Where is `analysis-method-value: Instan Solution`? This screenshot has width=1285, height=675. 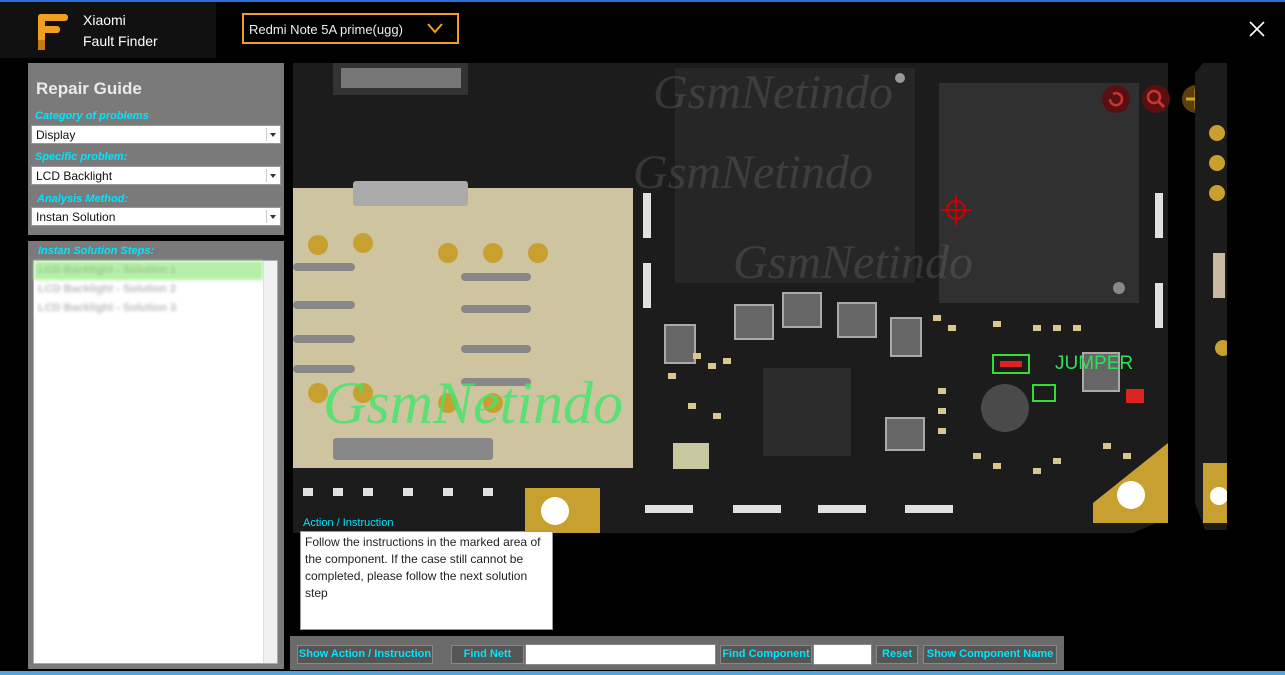
analysis-method-value: Instan Solution is located at coordinates (76, 217).